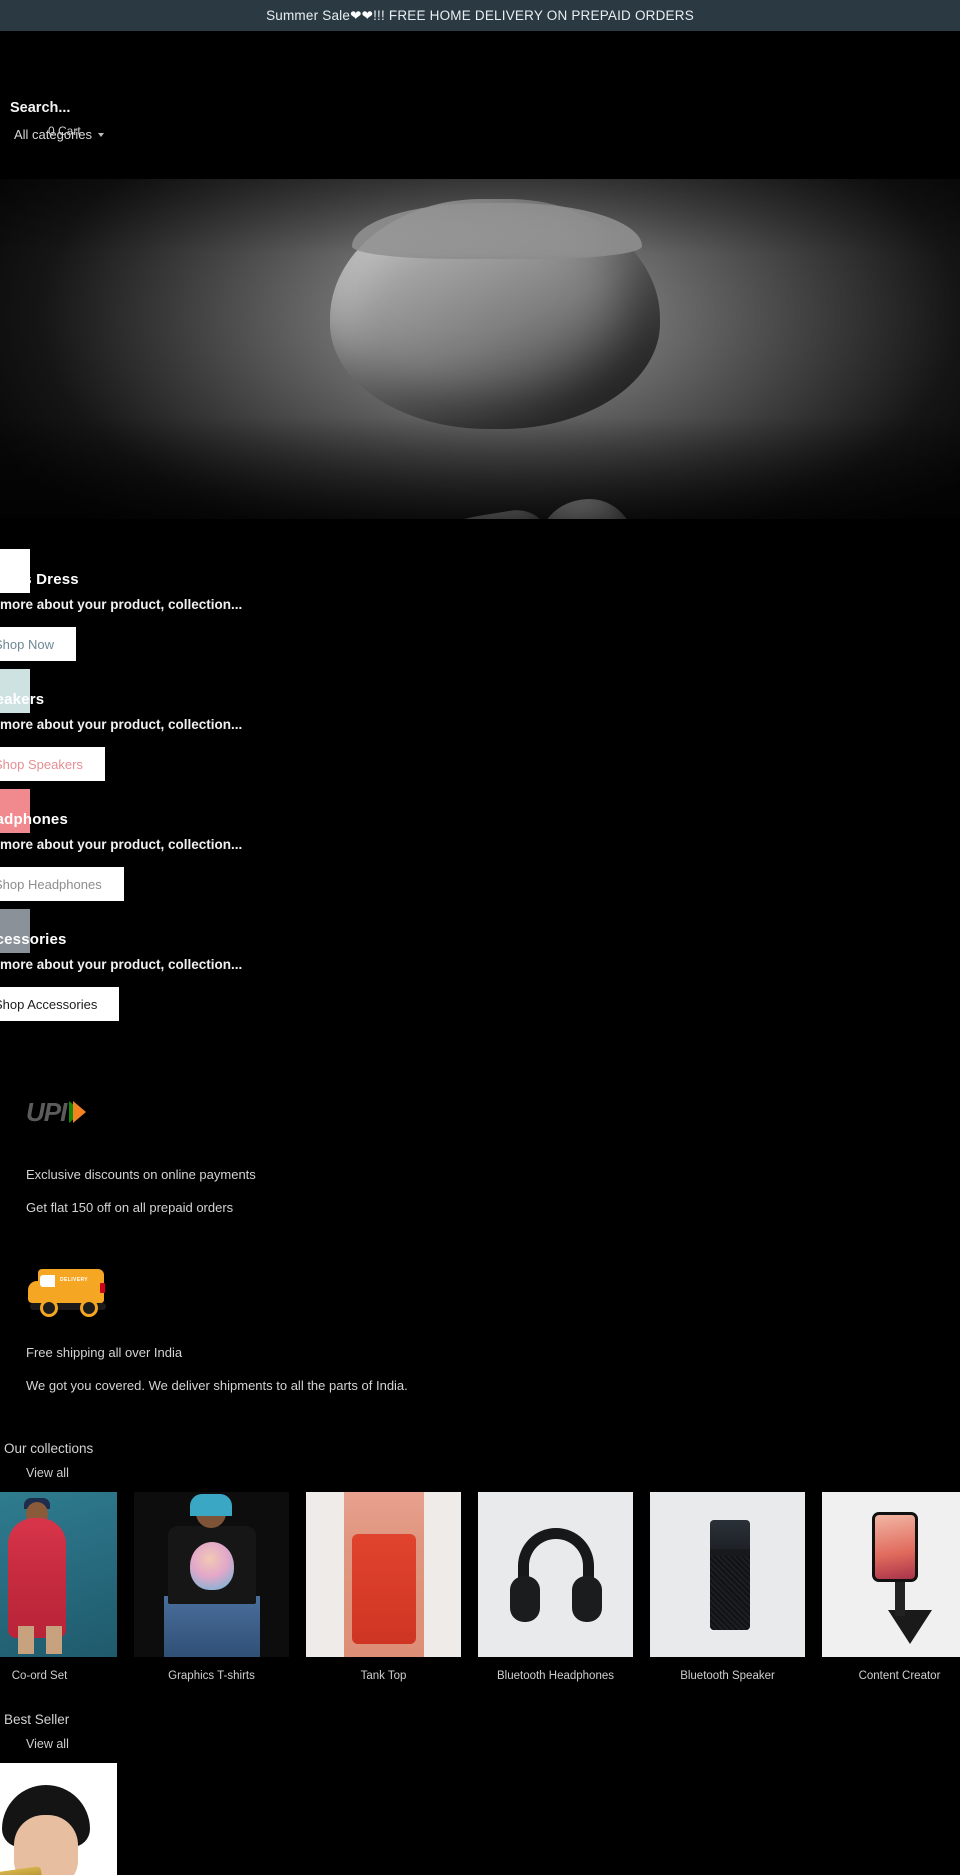  I want to click on collection-card: Content Creator, so click(891, 1587).